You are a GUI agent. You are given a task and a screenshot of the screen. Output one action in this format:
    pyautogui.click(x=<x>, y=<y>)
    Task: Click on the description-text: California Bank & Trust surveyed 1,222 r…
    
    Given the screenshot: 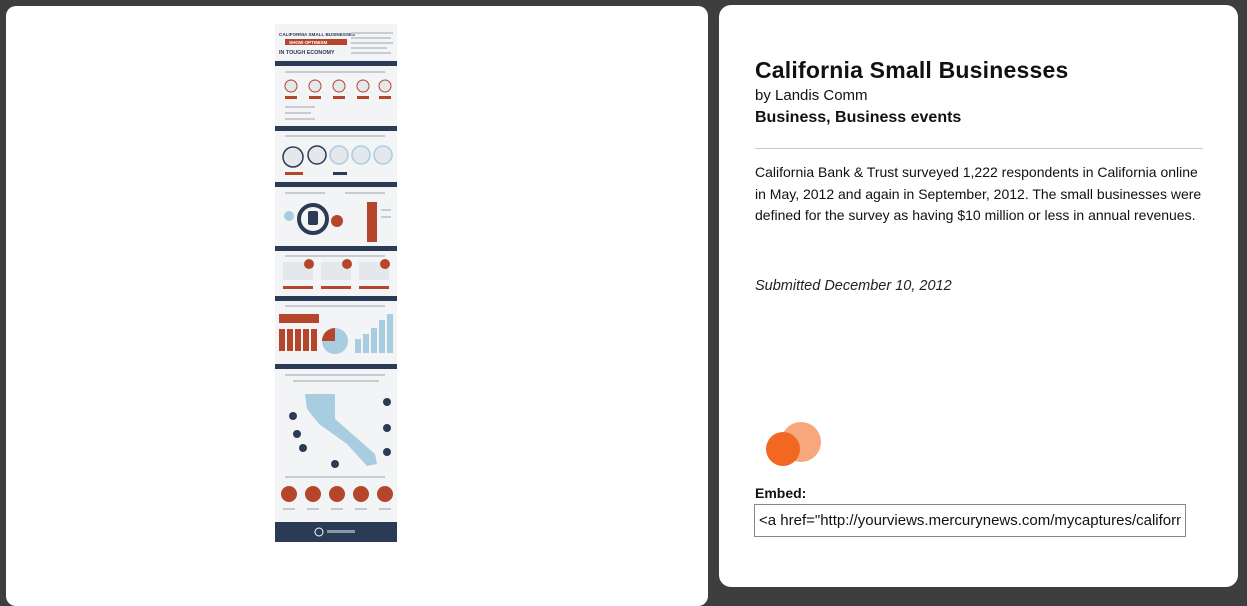 What is the action you would take?
    pyautogui.click(x=978, y=193)
    